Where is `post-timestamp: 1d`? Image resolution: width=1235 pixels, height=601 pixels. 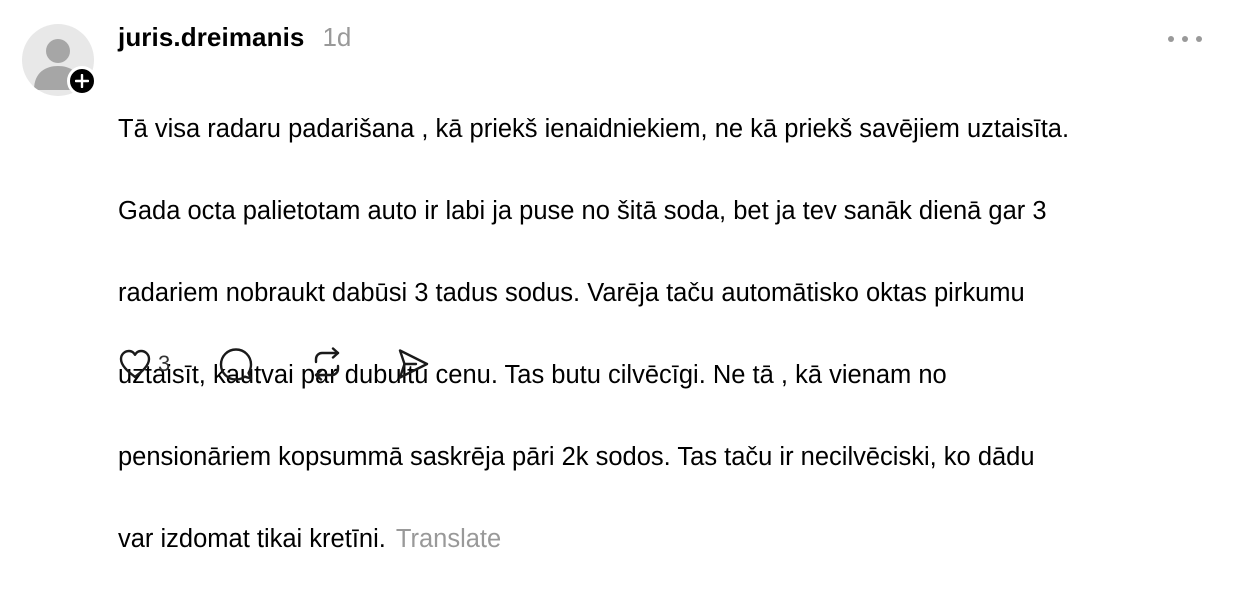
post-timestamp: 1d is located at coordinates (336, 37).